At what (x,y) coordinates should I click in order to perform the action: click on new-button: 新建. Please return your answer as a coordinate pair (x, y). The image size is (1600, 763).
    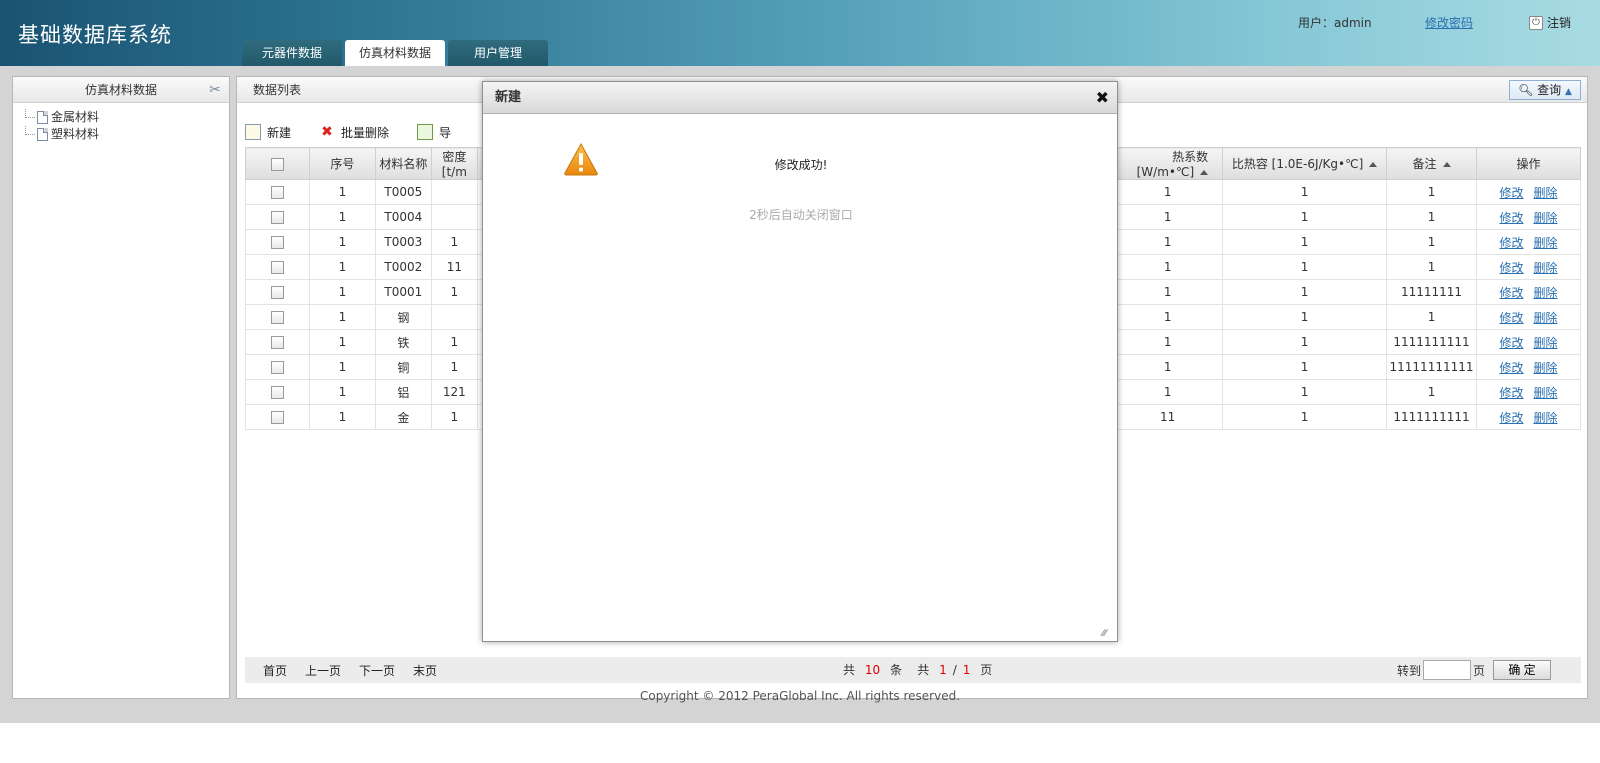
    Looking at the image, I should click on (268, 132).